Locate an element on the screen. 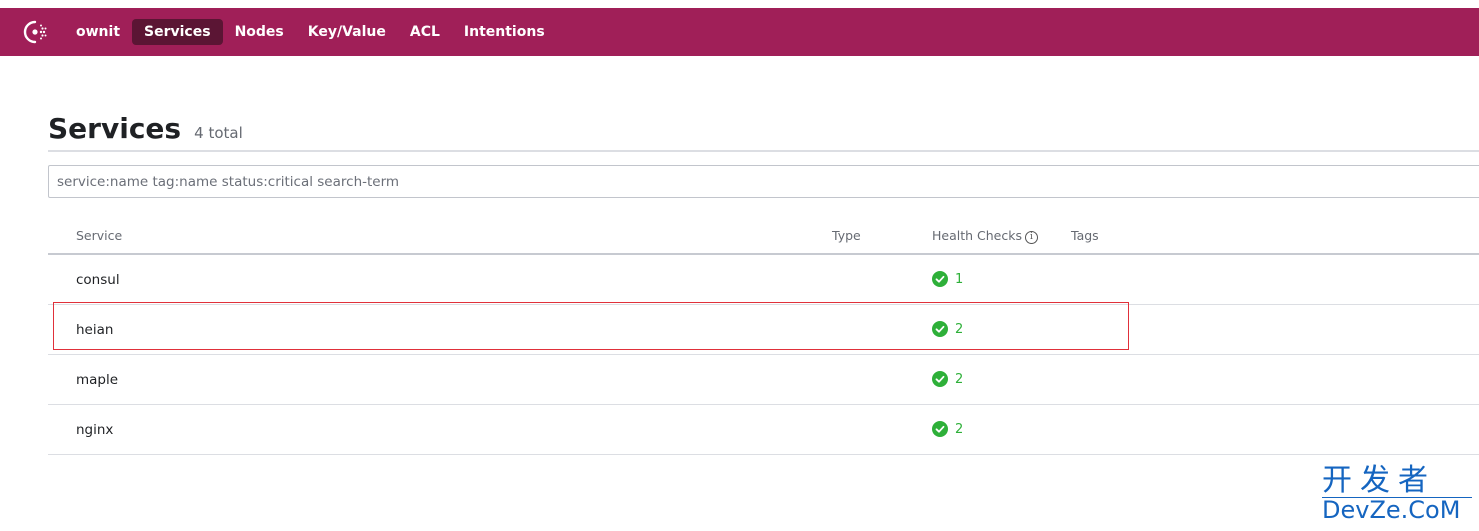 The width and height of the screenshot is (1479, 531). header-service: Service is located at coordinates (99, 235).